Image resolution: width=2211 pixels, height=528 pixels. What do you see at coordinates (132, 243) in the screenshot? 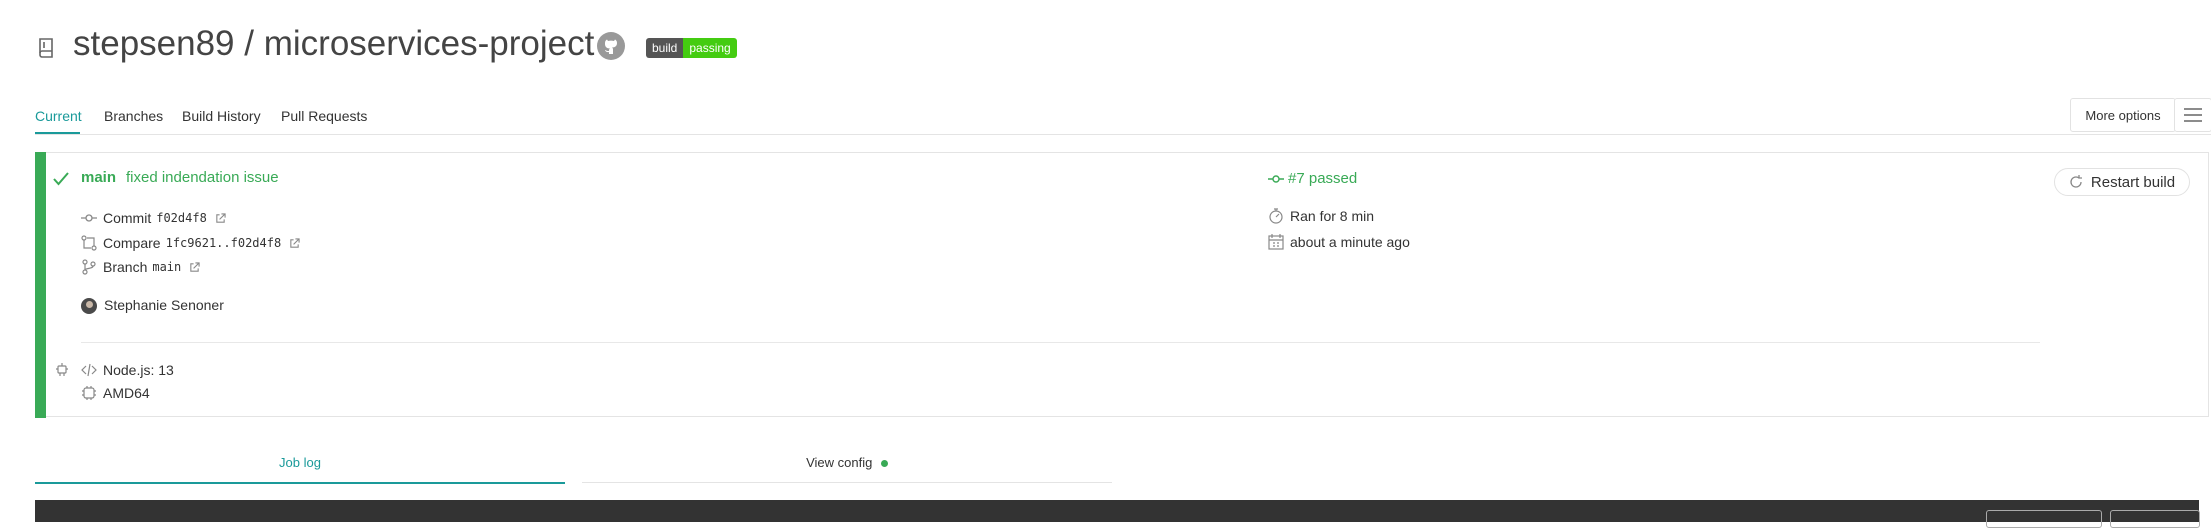
I see `compare-label: Compare` at bounding box center [132, 243].